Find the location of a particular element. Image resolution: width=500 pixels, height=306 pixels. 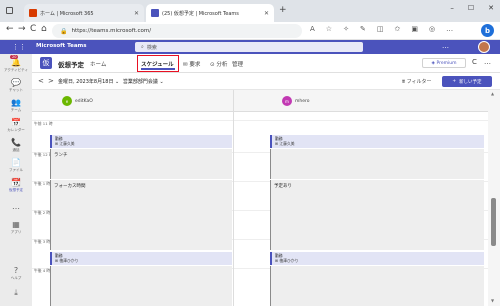

maximize-button: ☐ is located at coordinates (471, 8).